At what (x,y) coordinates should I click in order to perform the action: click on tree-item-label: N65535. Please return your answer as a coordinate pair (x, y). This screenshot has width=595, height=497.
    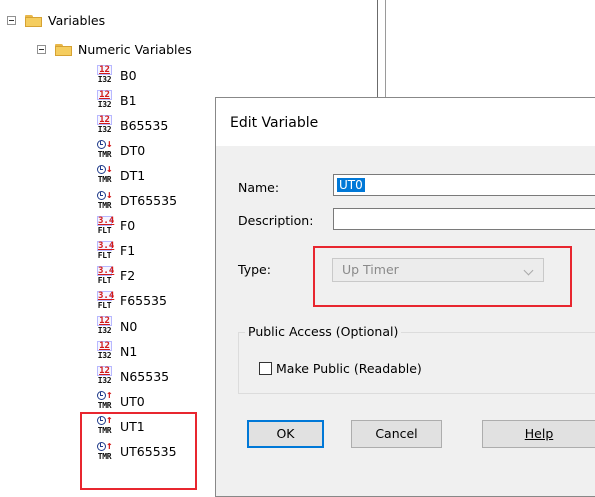
    Looking at the image, I should click on (145, 376).